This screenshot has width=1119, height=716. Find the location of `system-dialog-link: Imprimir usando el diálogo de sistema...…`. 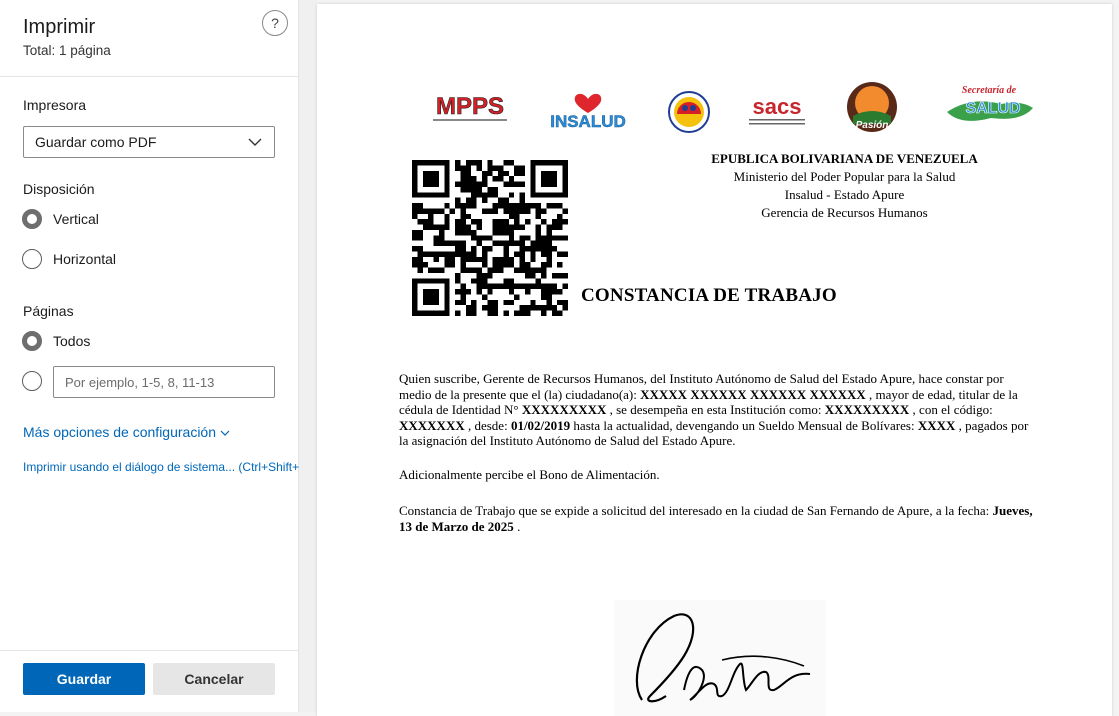

system-dialog-link: Imprimir usando el diálogo de sistema...… is located at coordinates (161, 467).